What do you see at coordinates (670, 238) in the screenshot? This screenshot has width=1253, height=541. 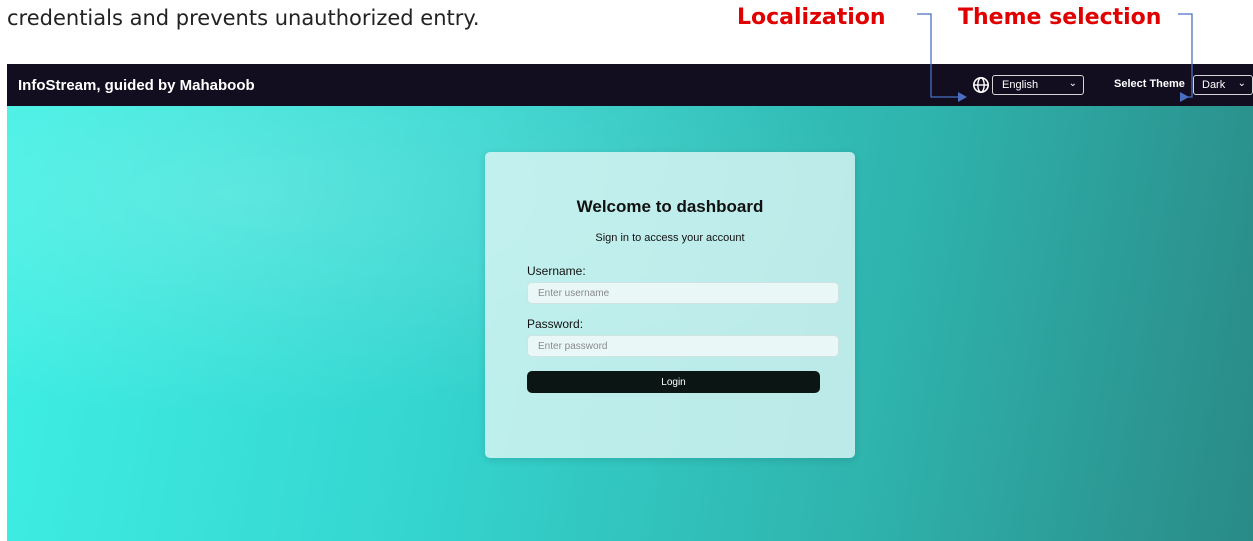 I see `login-subtitle: Sign in to access your account` at bounding box center [670, 238].